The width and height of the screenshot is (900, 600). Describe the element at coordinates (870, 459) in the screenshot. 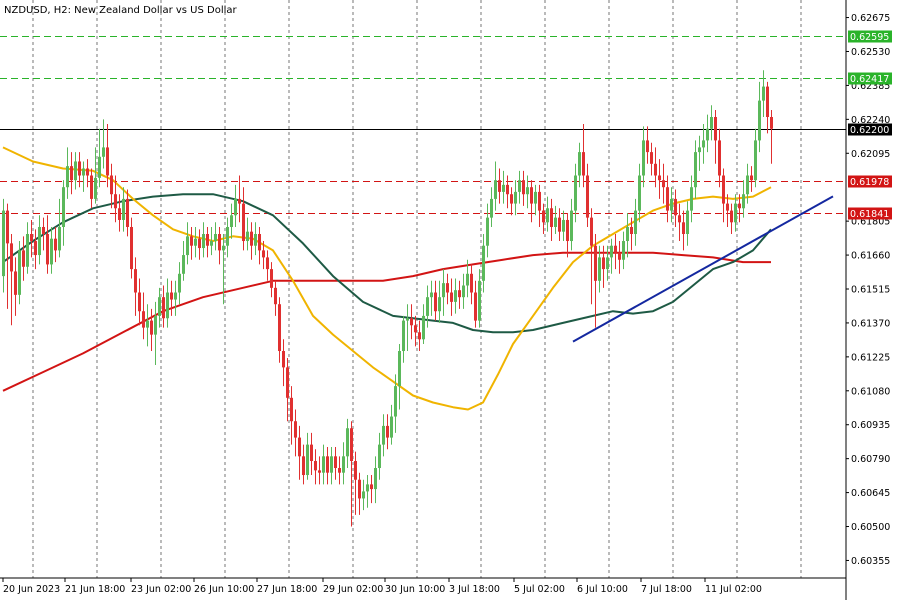

I see `y-tick-label: 0.60790` at that location.